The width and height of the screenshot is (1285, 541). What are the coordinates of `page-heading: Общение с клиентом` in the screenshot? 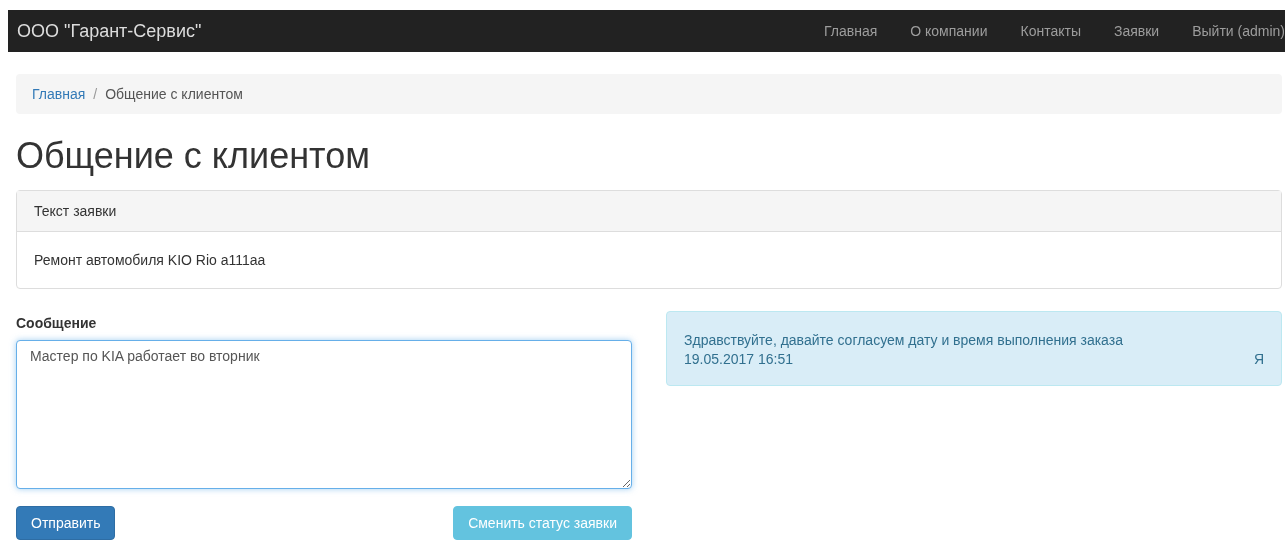 It's located at (193, 156).